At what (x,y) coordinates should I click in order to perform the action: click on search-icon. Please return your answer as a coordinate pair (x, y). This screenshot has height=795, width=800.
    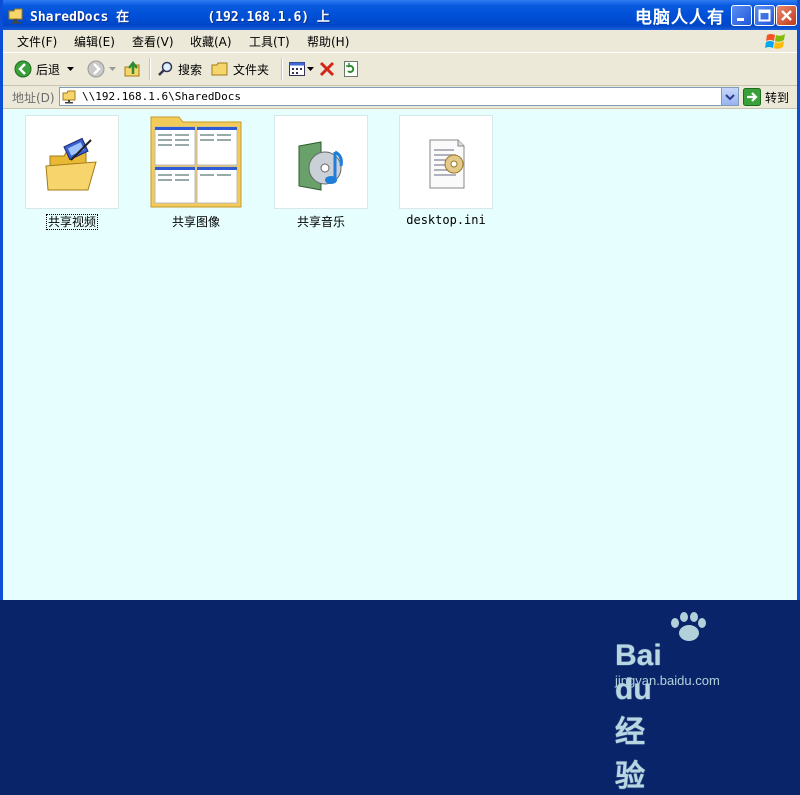
    Looking at the image, I should click on (165, 68).